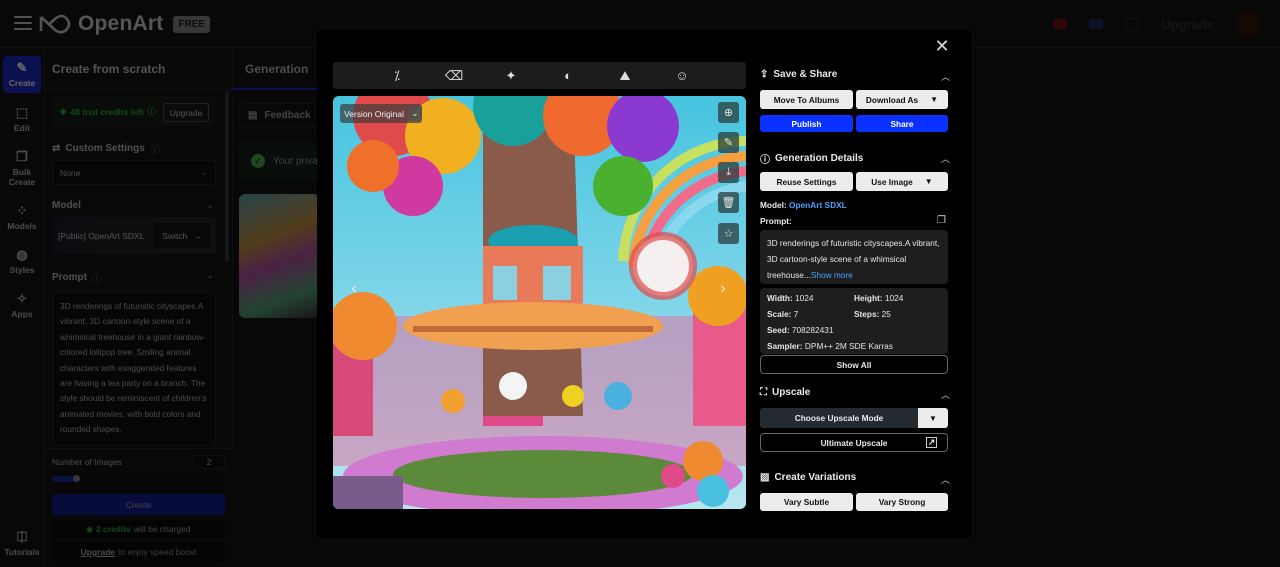 Image resolution: width=1280 pixels, height=567 pixels. What do you see at coordinates (886, 314) in the screenshot?
I see `param-value: 25` at bounding box center [886, 314].